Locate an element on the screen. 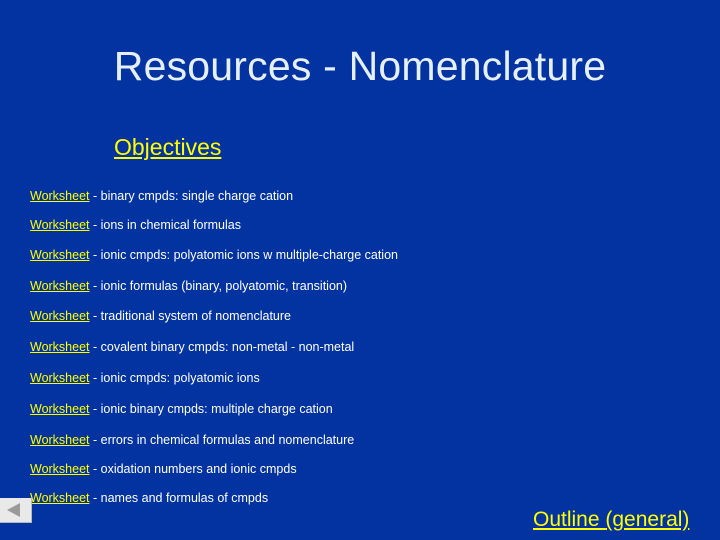 This screenshot has height=540, width=720. list-item-label: ions in chemical formulas is located at coordinates (170, 225).